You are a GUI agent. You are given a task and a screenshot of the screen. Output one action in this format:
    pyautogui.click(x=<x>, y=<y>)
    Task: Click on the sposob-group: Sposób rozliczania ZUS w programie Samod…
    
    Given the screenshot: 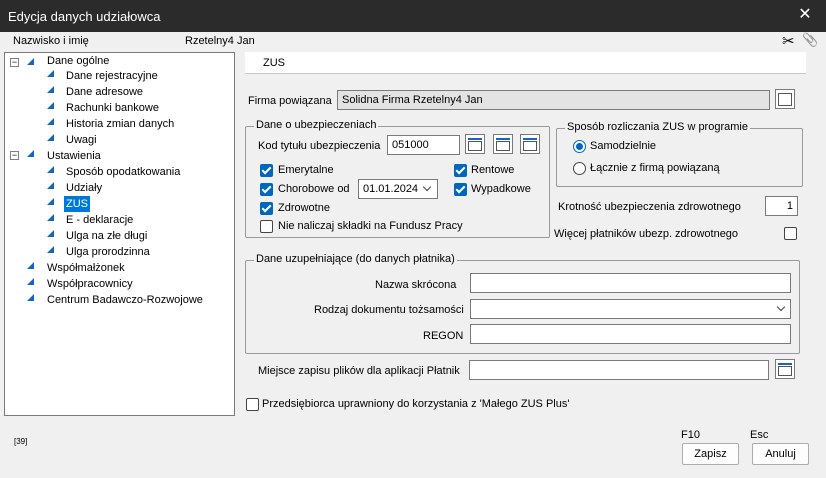 What is the action you would take?
    pyautogui.click(x=679, y=154)
    